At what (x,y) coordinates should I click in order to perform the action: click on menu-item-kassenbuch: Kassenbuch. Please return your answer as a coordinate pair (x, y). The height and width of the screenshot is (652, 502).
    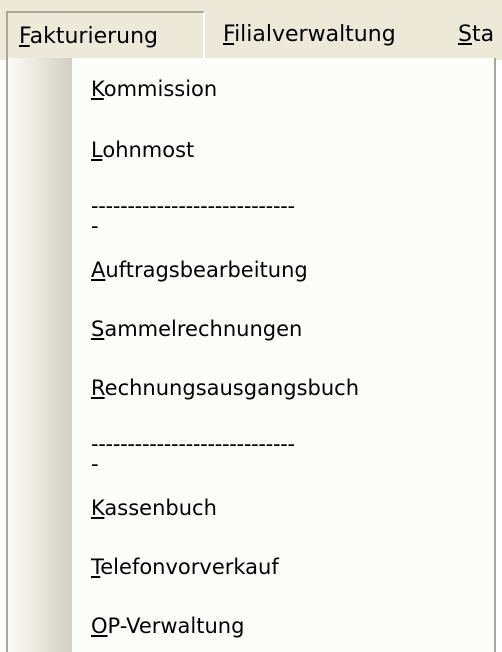
    Looking at the image, I should click on (154, 508).